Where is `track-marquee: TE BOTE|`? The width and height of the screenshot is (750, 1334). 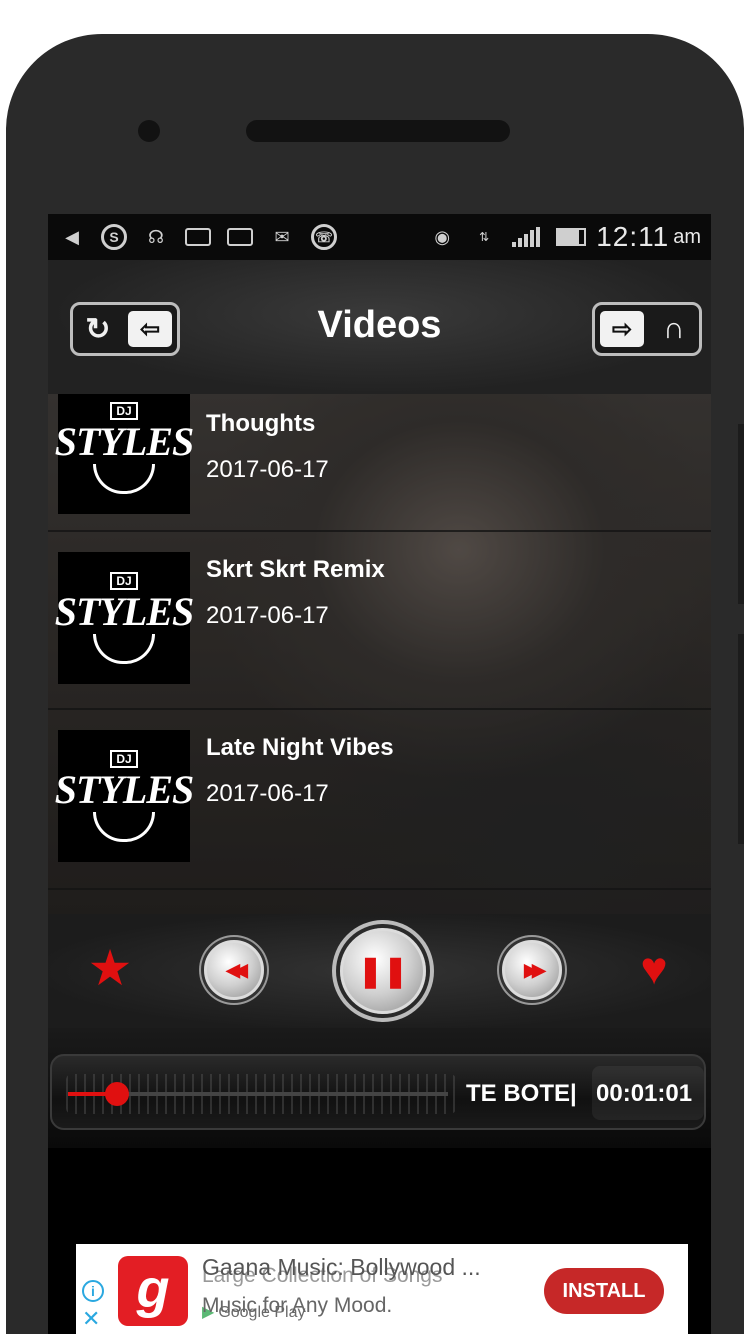
track-marquee: TE BOTE| is located at coordinates (521, 1093).